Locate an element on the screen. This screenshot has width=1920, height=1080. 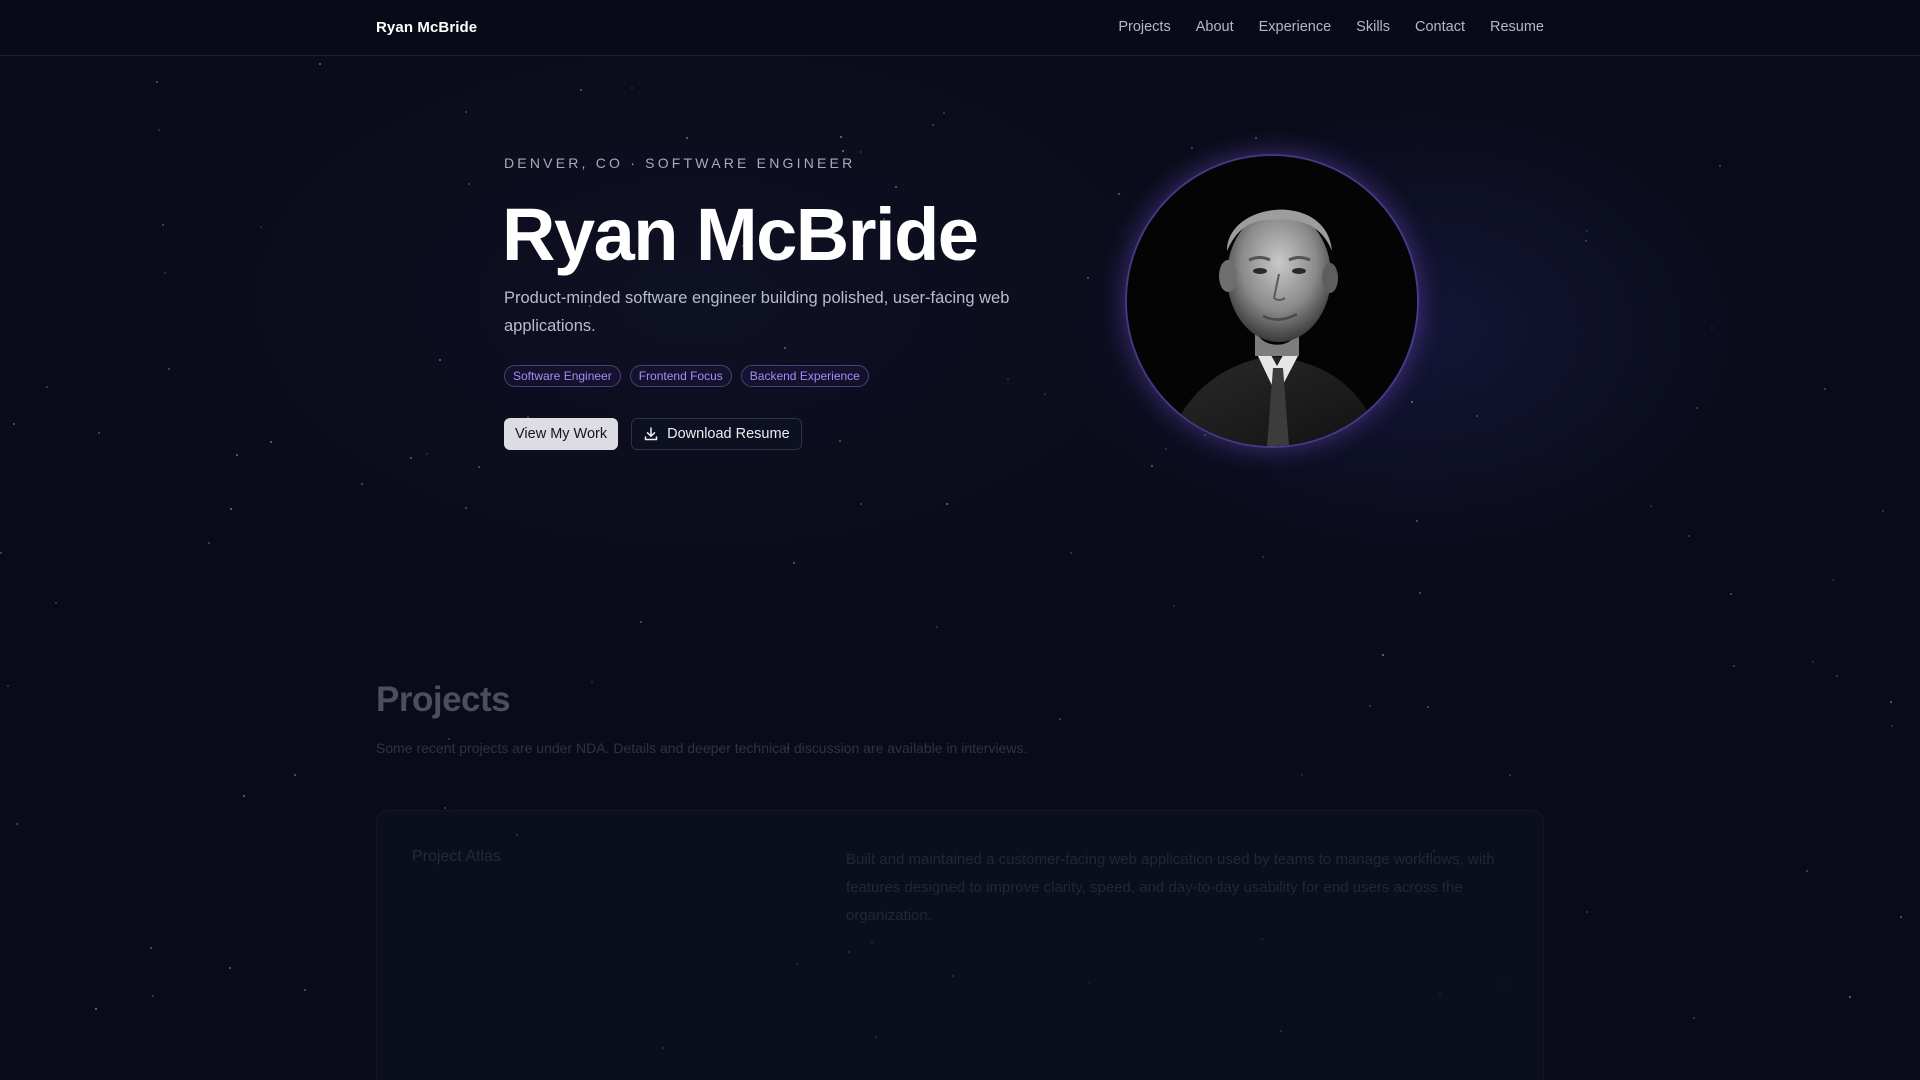
download-resume-label: Download Resume is located at coordinates (728, 434).